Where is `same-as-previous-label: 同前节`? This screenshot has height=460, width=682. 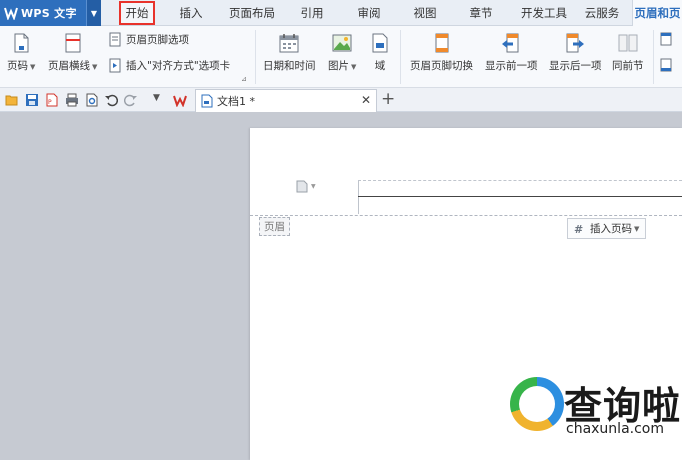
same-as-previous-label: 同前节 is located at coordinates (628, 66).